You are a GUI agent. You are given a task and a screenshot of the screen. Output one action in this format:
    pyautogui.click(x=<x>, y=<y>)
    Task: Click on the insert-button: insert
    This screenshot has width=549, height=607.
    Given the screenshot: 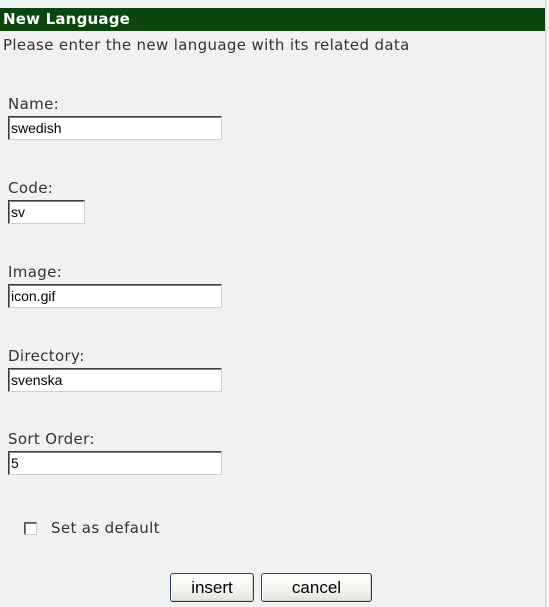 What is the action you would take?
    pyautogui.click(x=212, y=587)
    